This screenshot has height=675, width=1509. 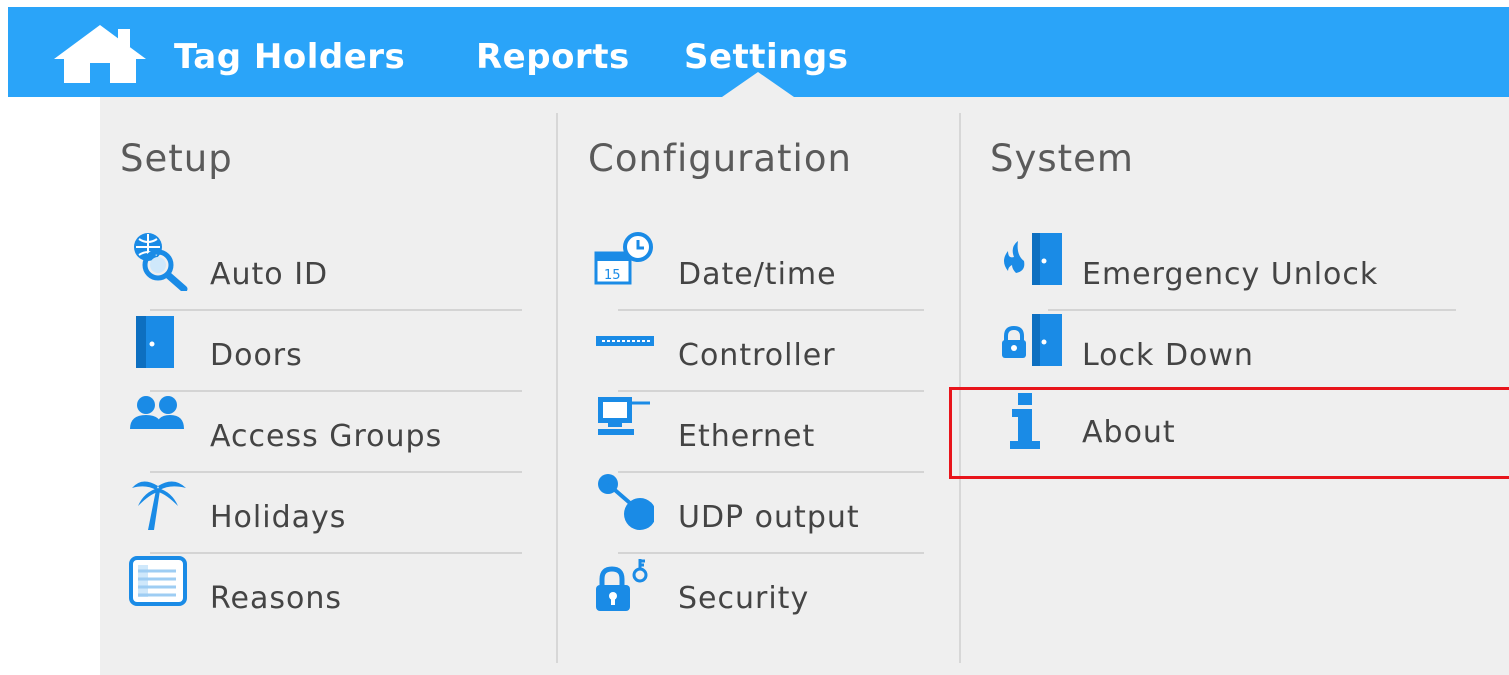 I want to click on udp-output-icon, so click(x=625, y=504).